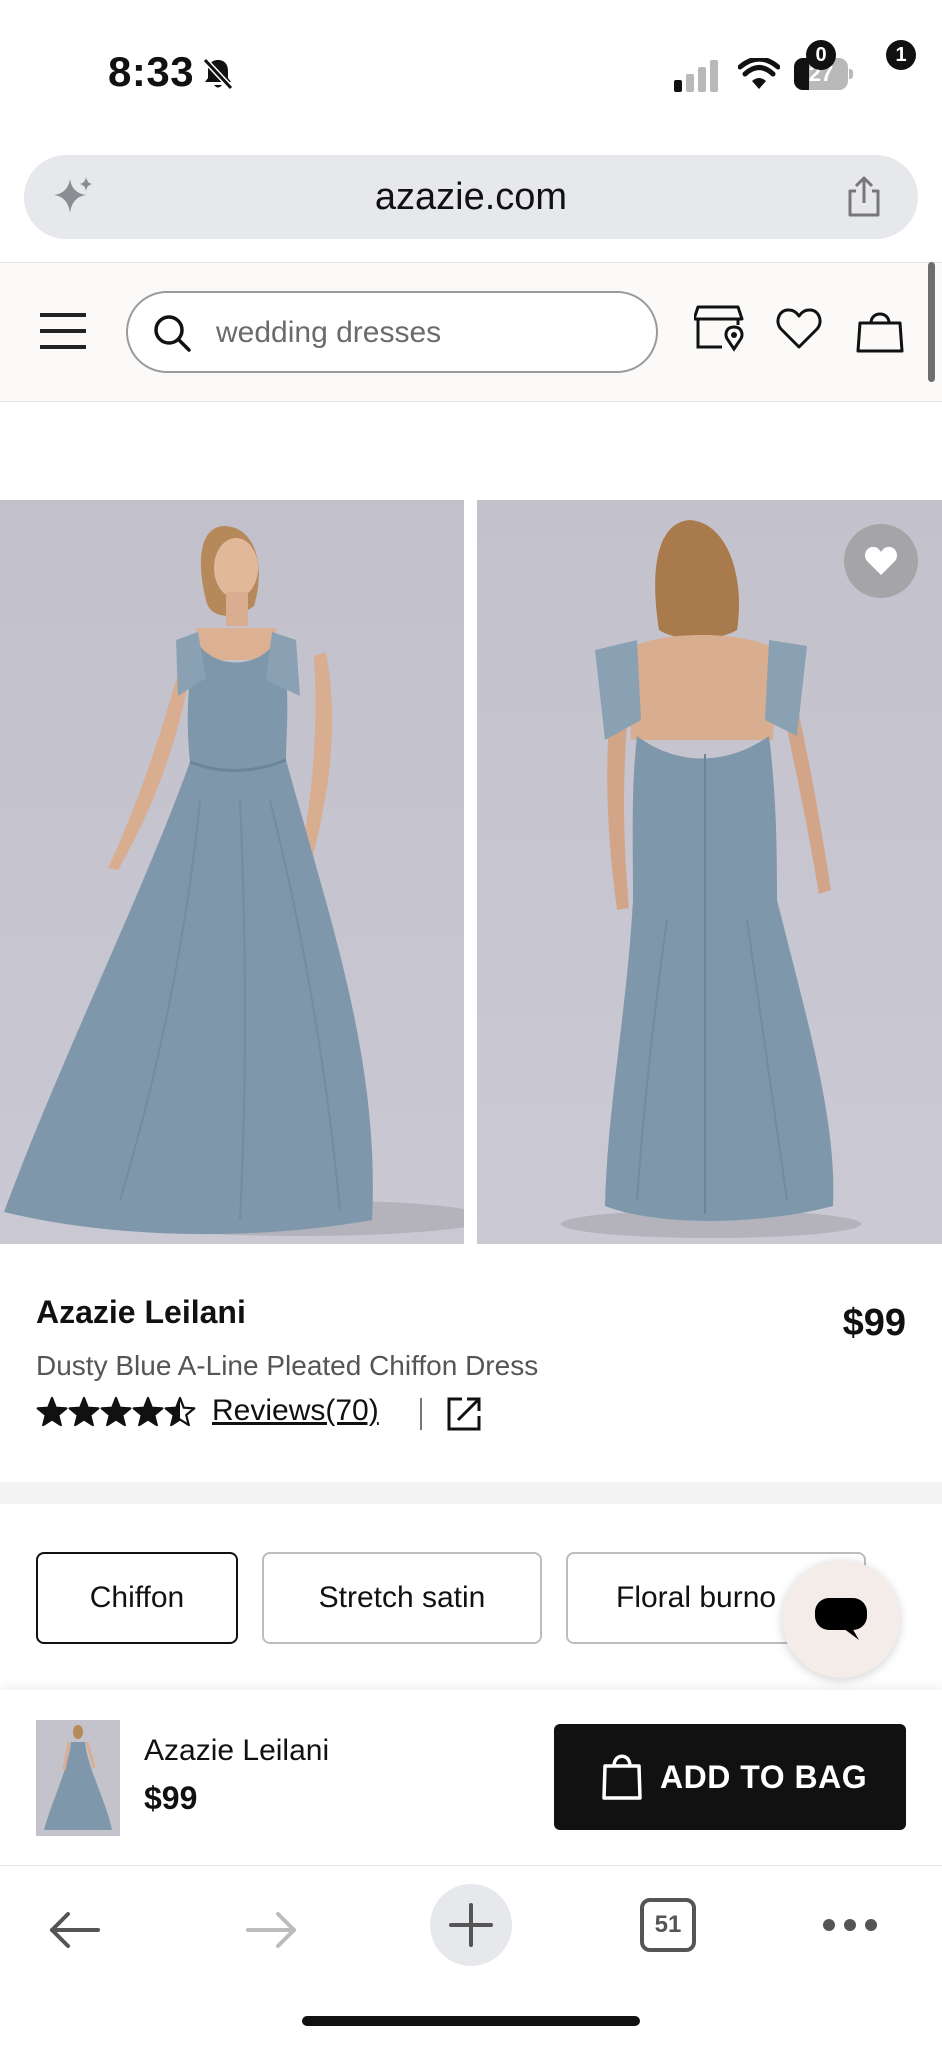 This screenshot has height=2048, width=942. What do you see at coordinates (931, 322) in the screenshot?
I see `scrollbar` at bounding box center [931, 322].